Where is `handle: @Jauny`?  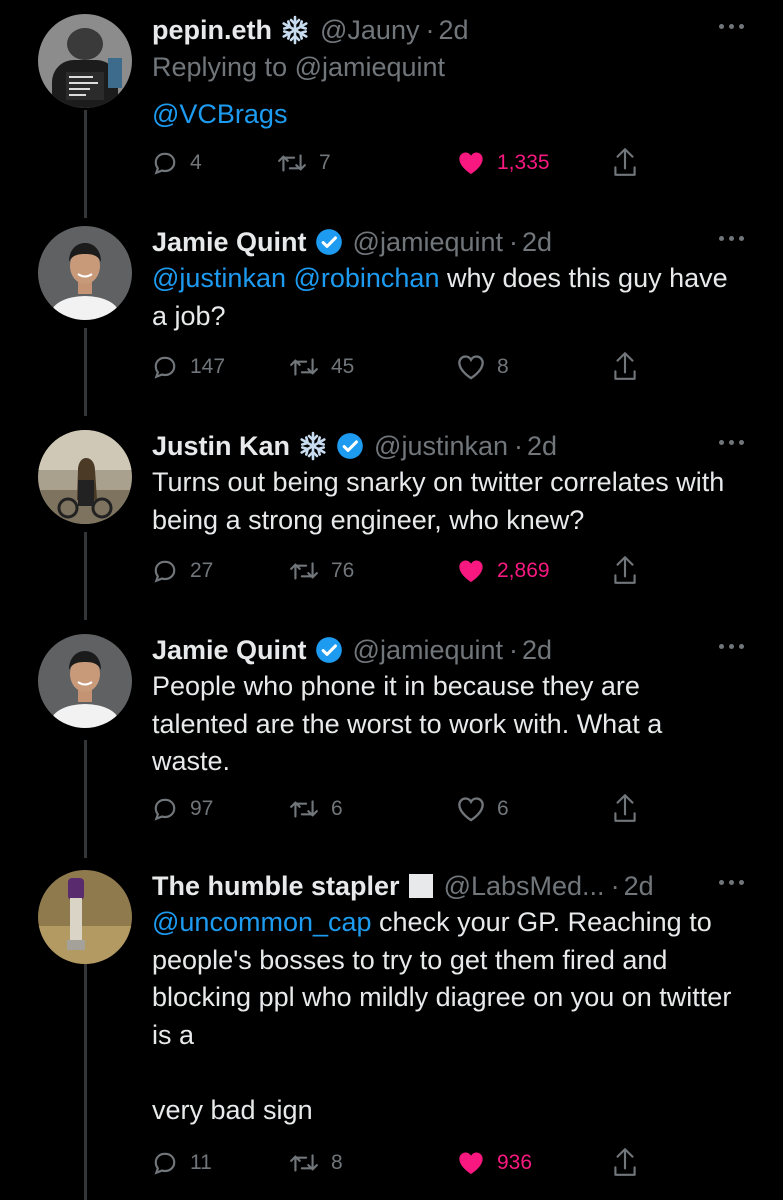
handle: @Jauny is located at coordinates (369, 30).